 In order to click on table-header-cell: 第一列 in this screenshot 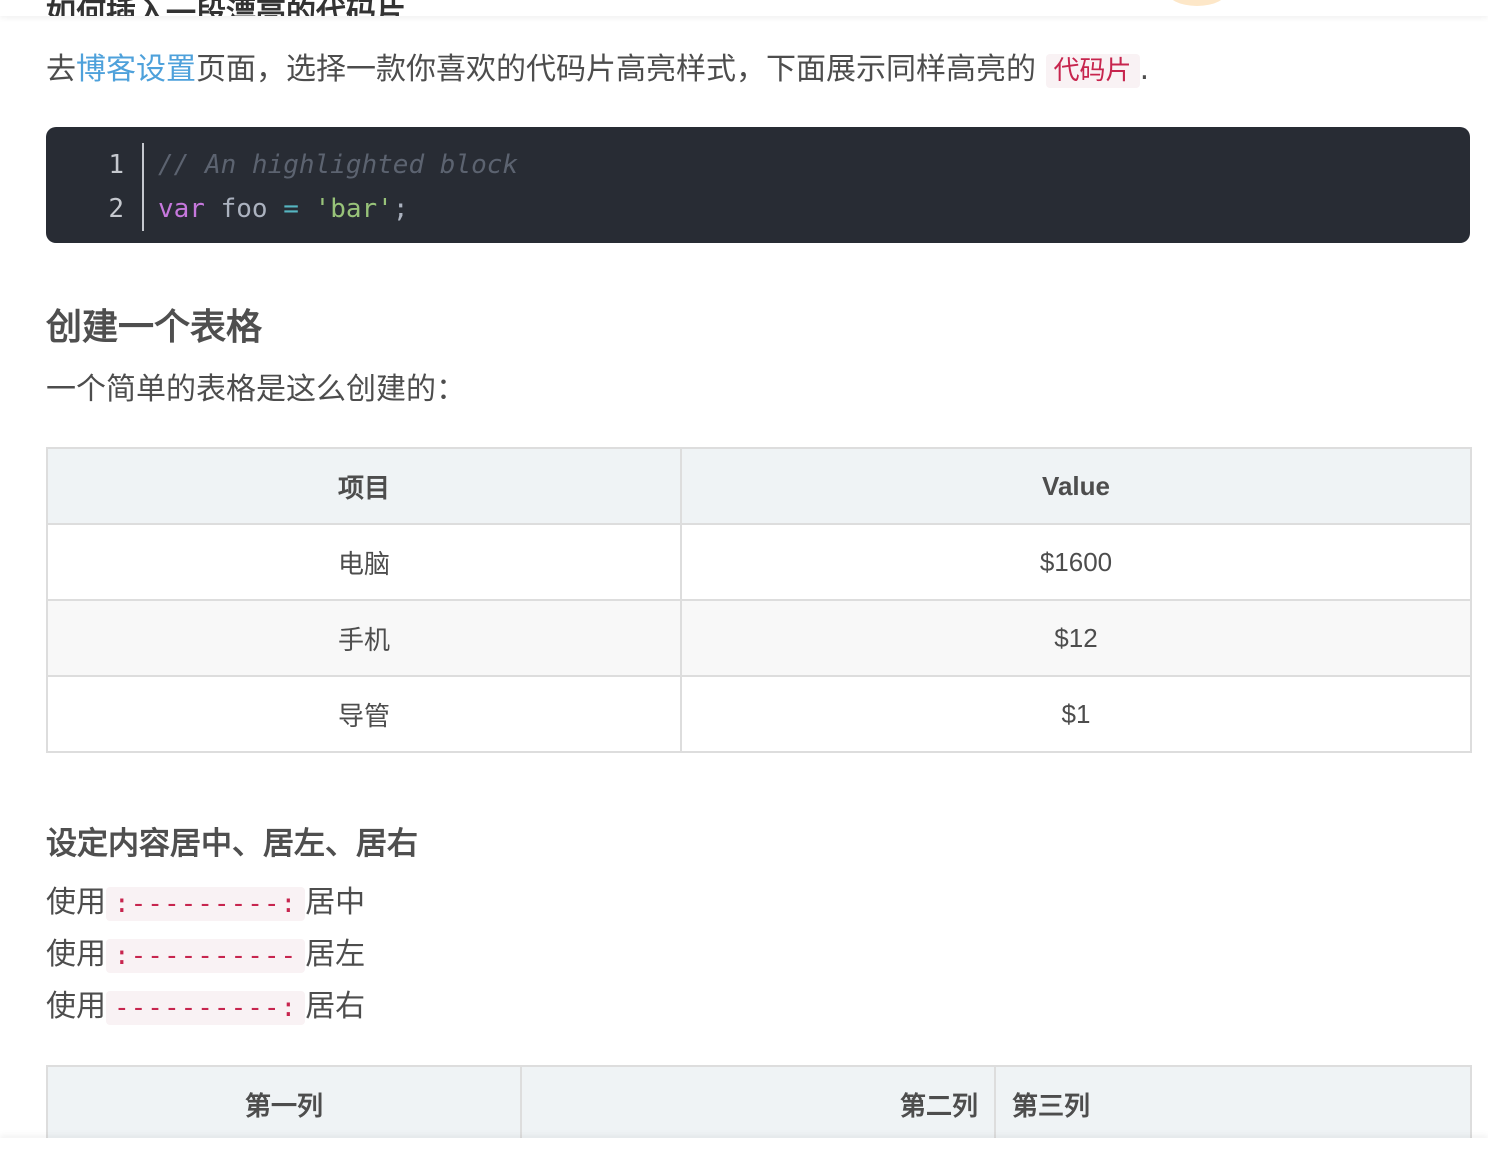, I will do `click(284, 1104)`.